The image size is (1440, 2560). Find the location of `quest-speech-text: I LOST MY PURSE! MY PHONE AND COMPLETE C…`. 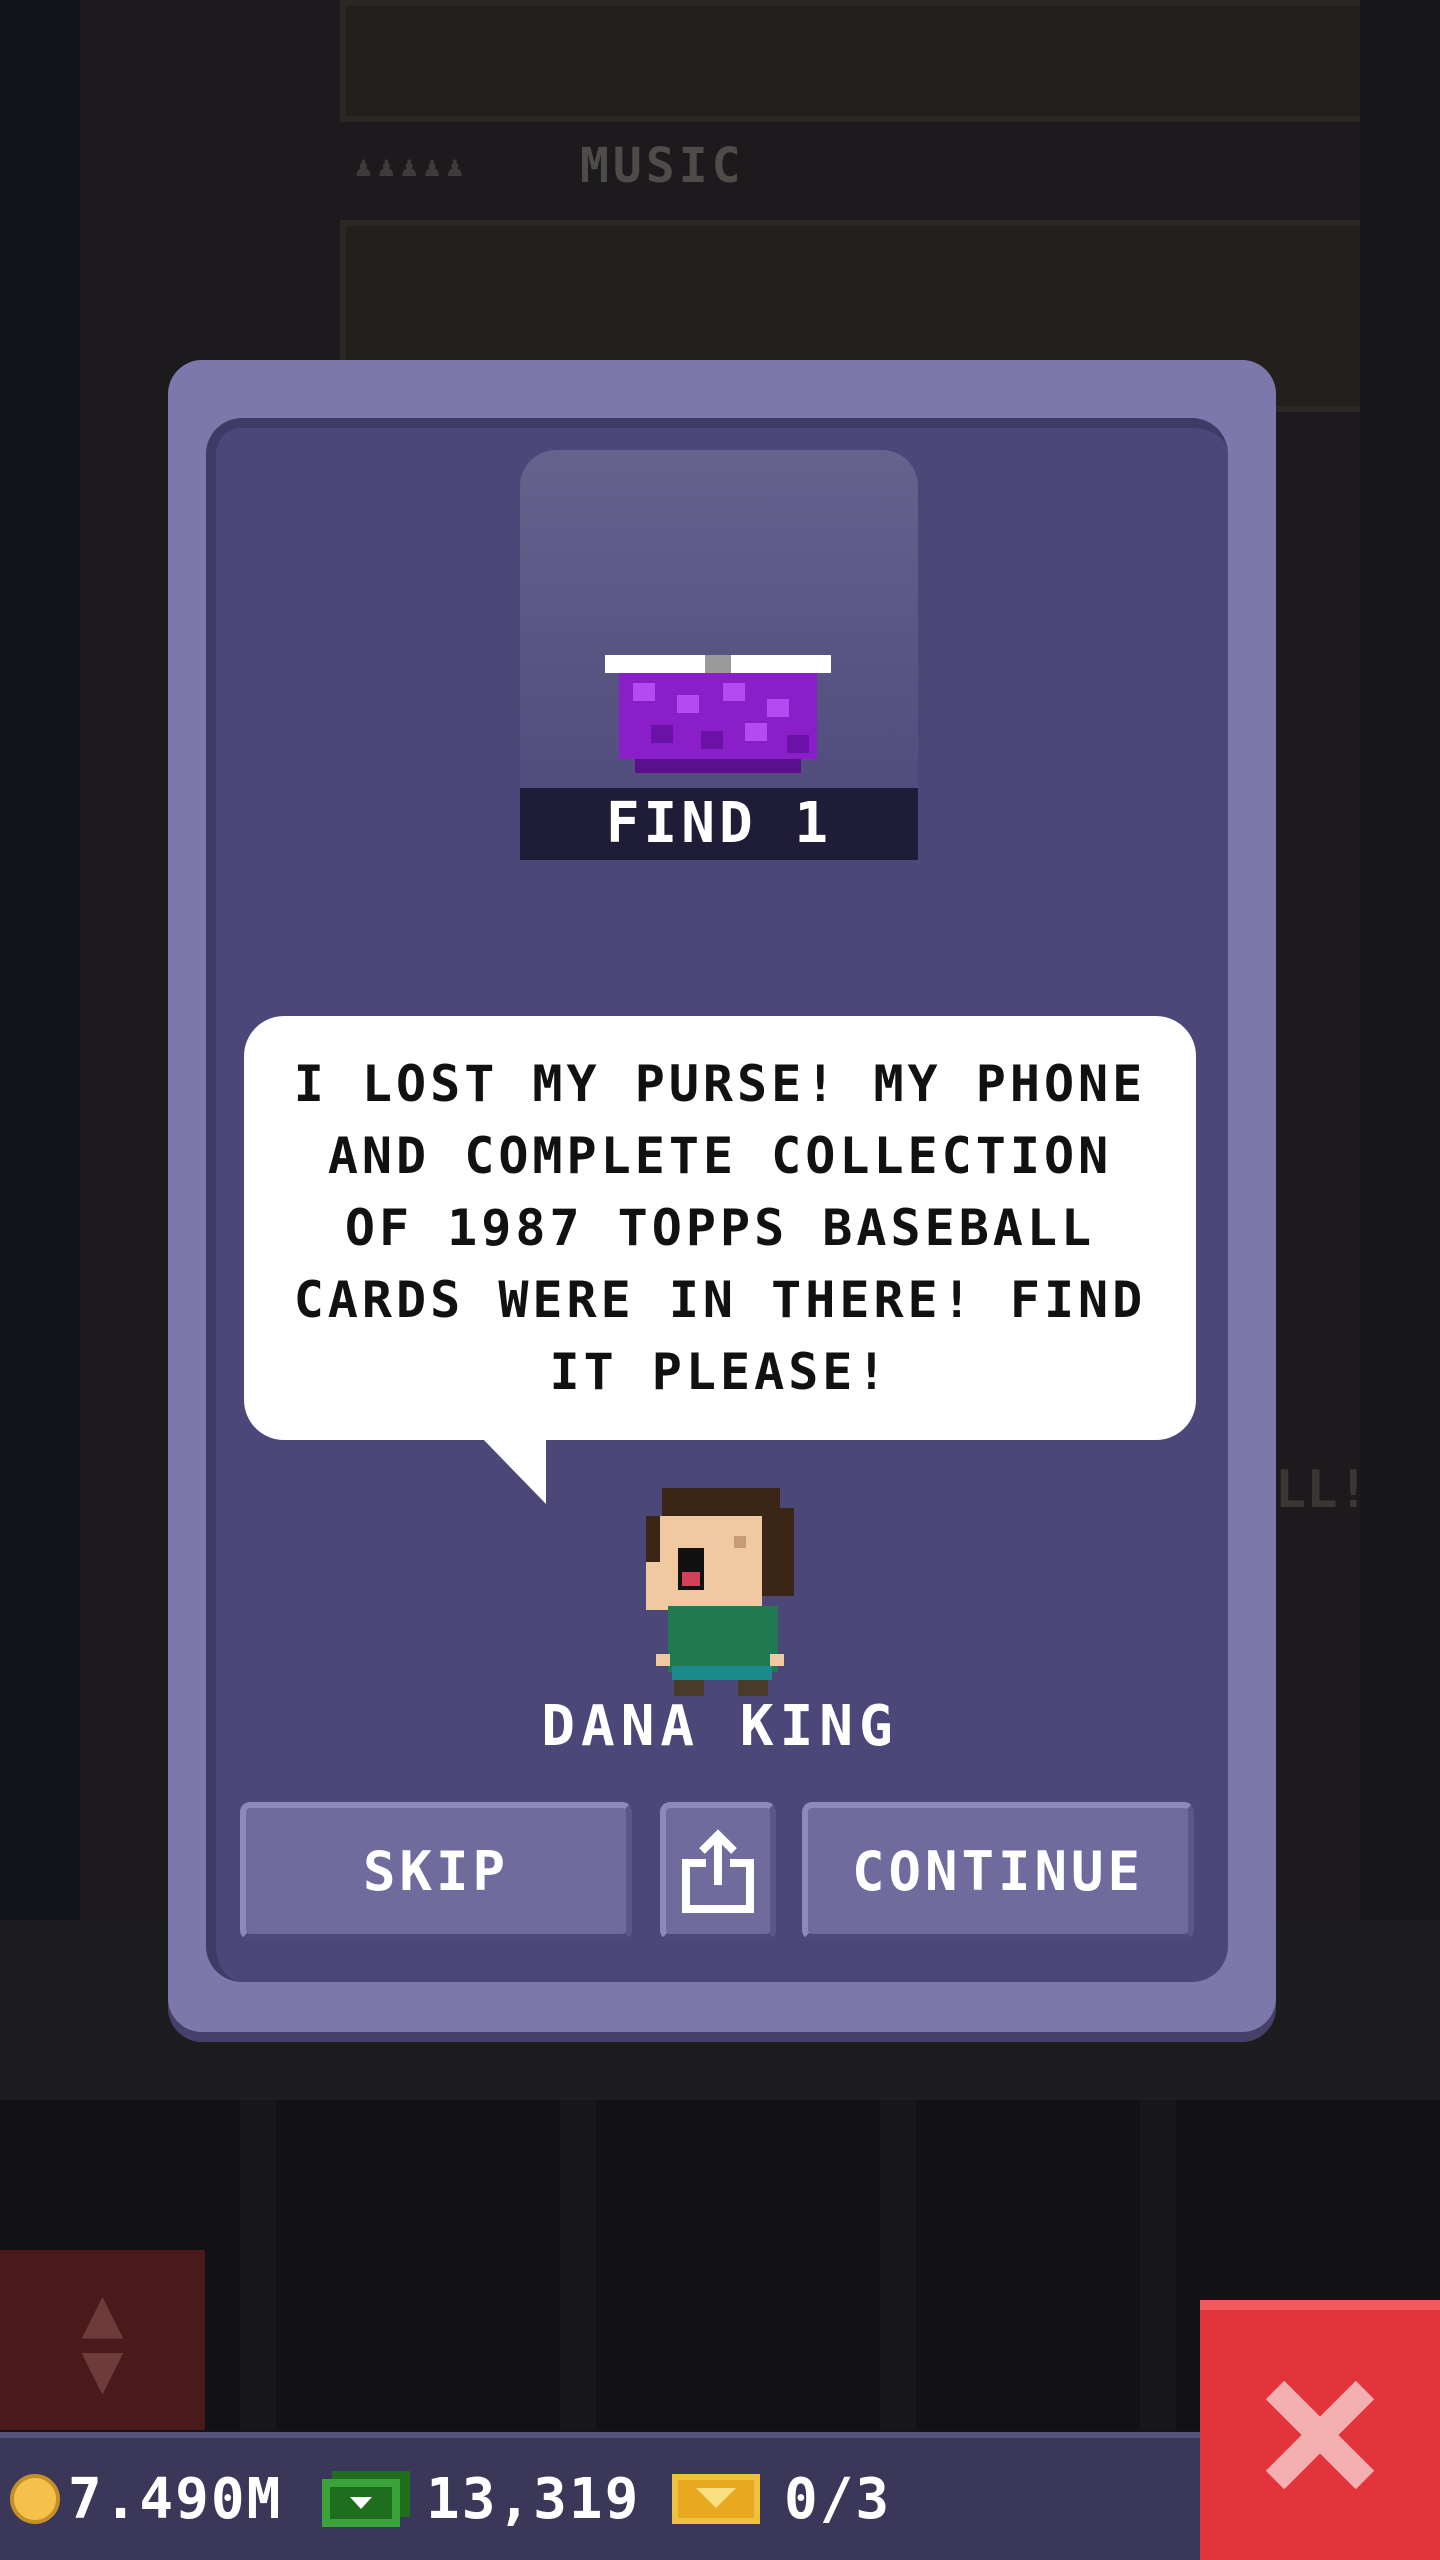

quest-speech-text: I LOST MY PURSE! MY PHONE AND COMPLETE C… is located at coordinates (720, 1228).